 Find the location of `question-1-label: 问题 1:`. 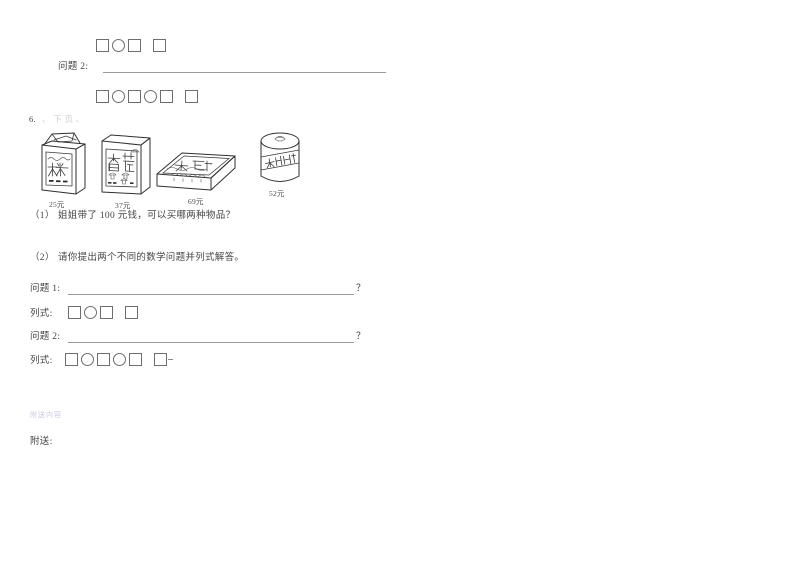

question-1-label: 问题 1: is located at coordinates (45, 289).